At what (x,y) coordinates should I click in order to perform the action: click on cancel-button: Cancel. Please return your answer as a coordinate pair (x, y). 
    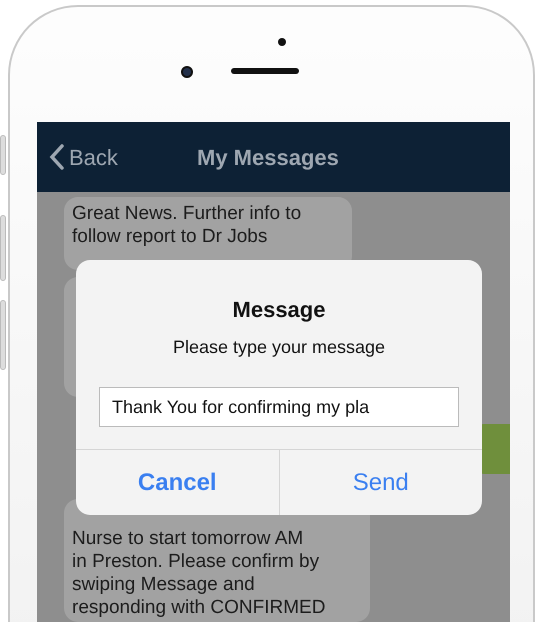
    Looking at the image, I should click on (177, 482).